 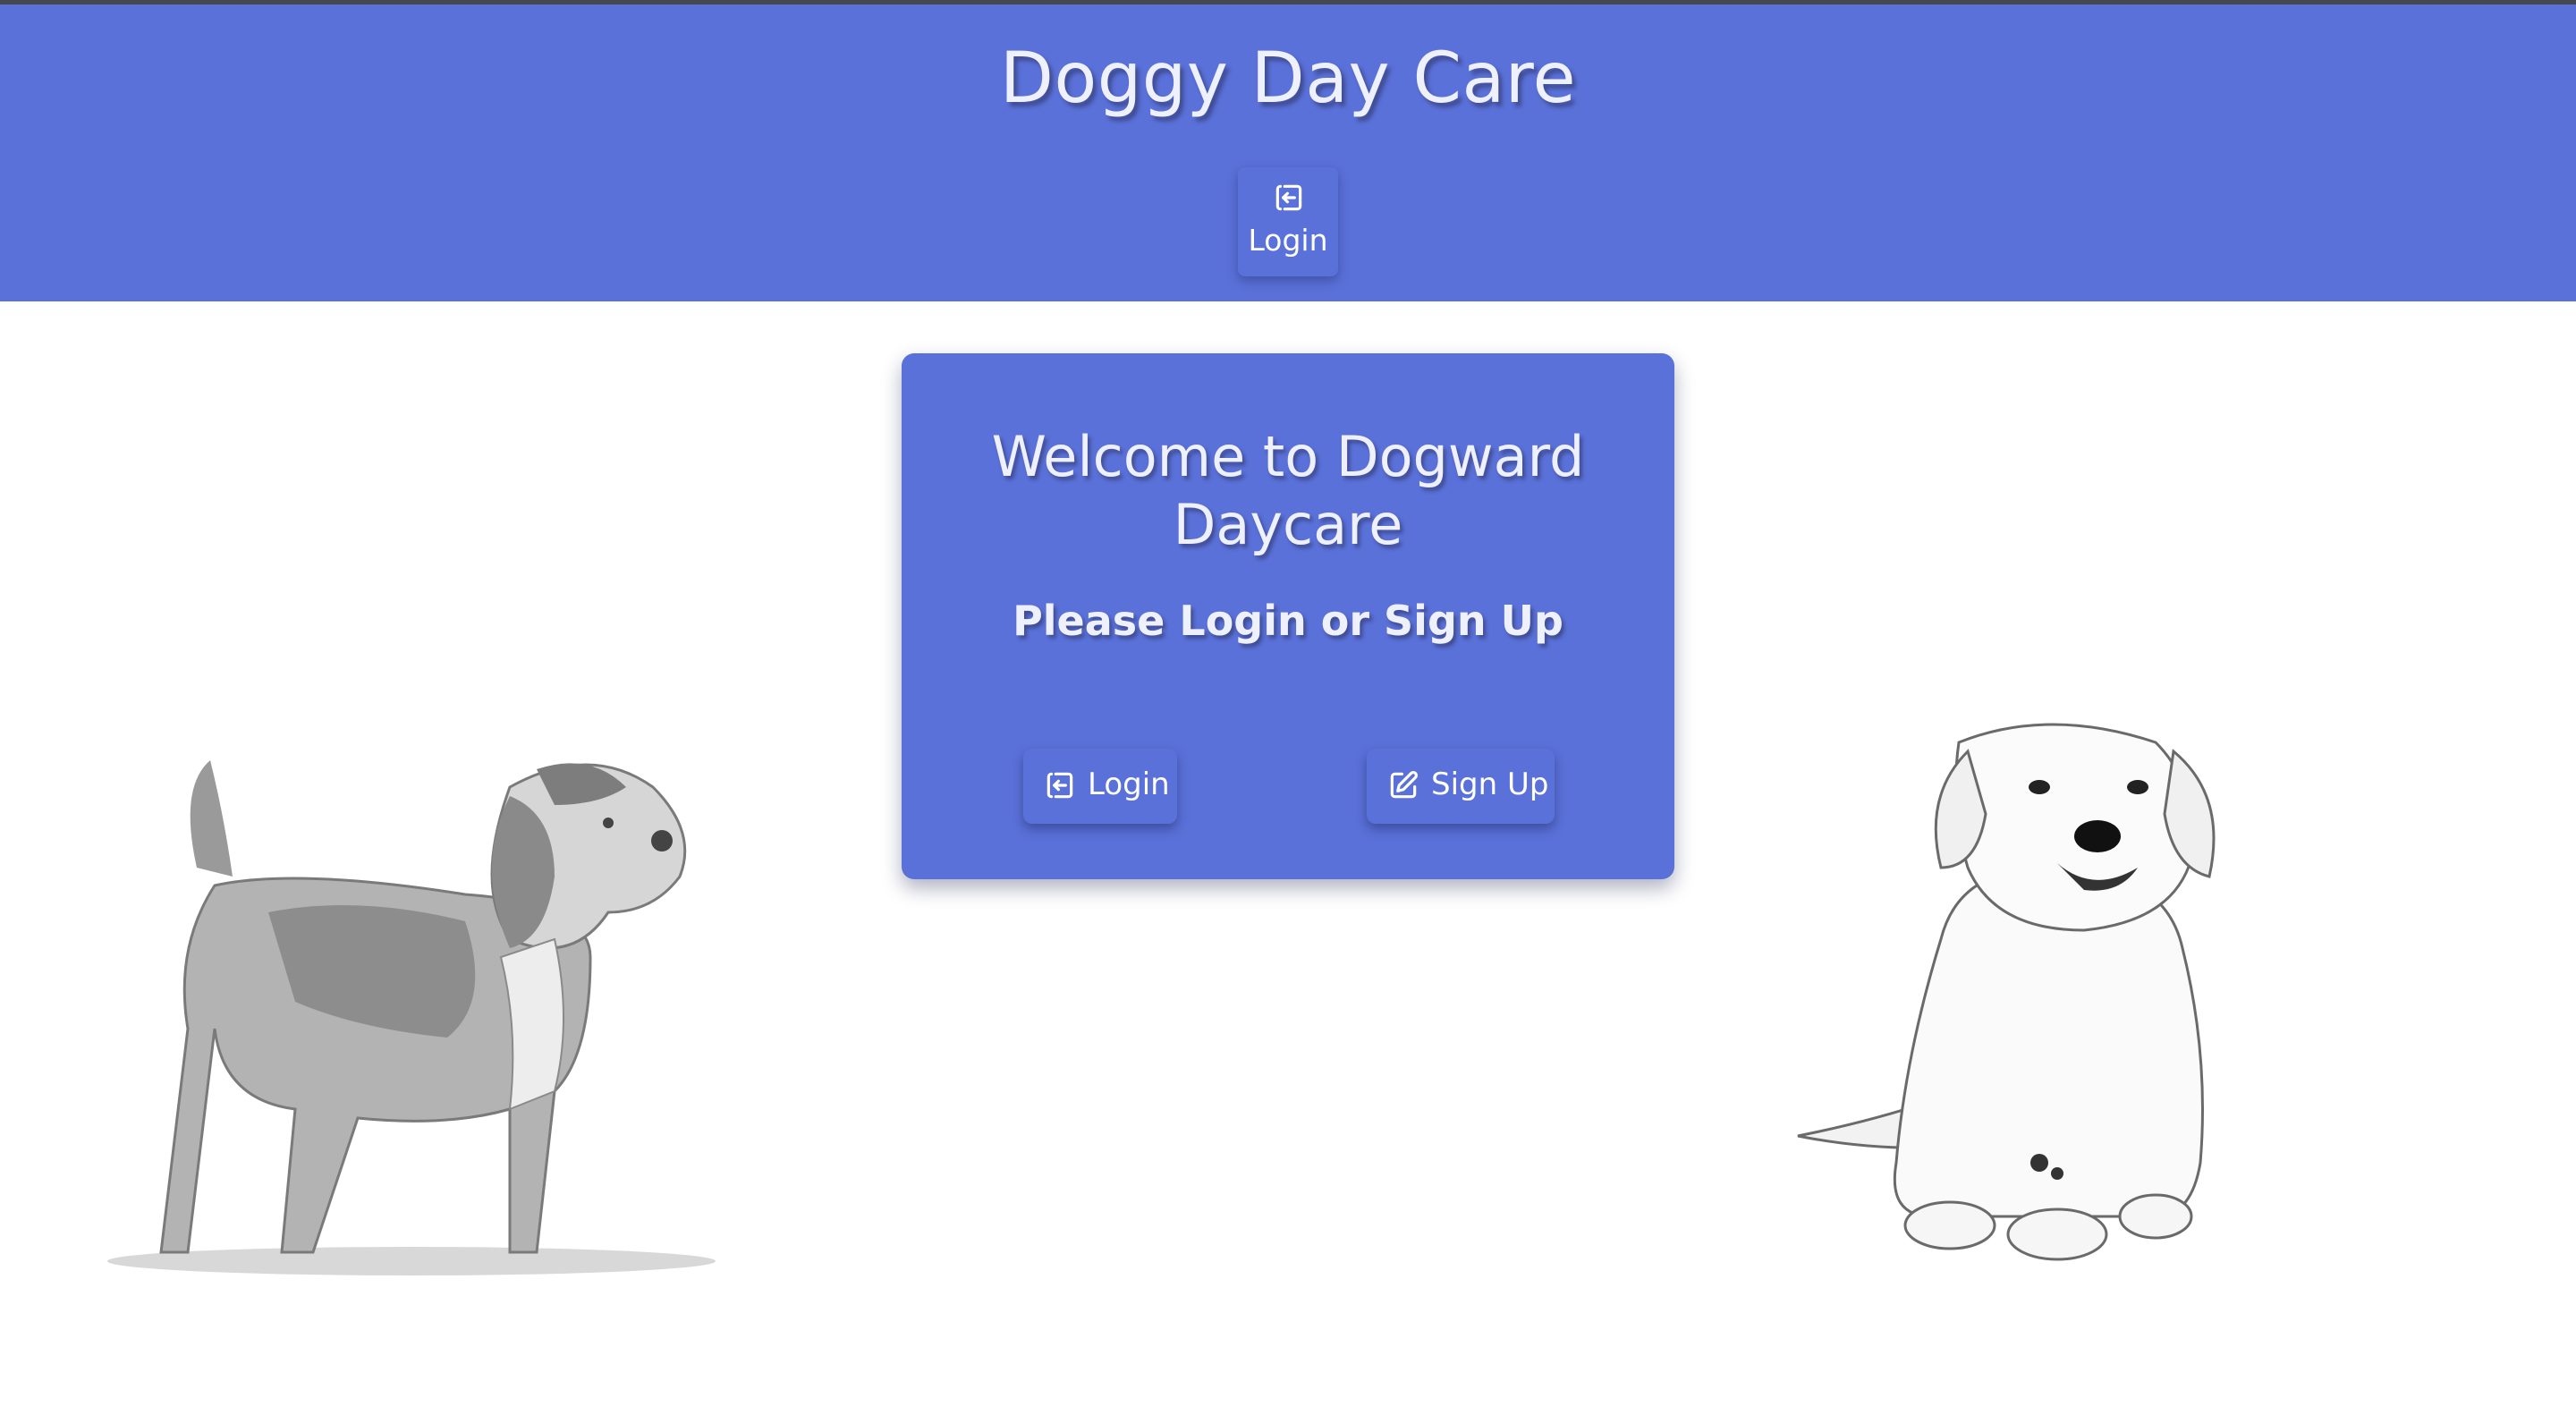 What do you see at coordinates (1288, 621) in the screenshot?
I see `login-prompt: Please Login or Sign Up` at bounding box center [1288, 621].